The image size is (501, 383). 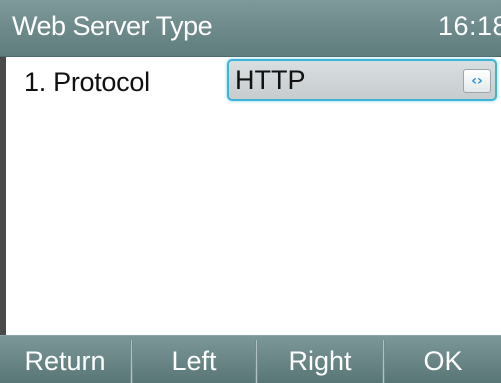 What do you see at coordinates (250, 28) in the screenshot?
I see `title-bar: Web Server Type 16:18` at bounding box center [250, 28].